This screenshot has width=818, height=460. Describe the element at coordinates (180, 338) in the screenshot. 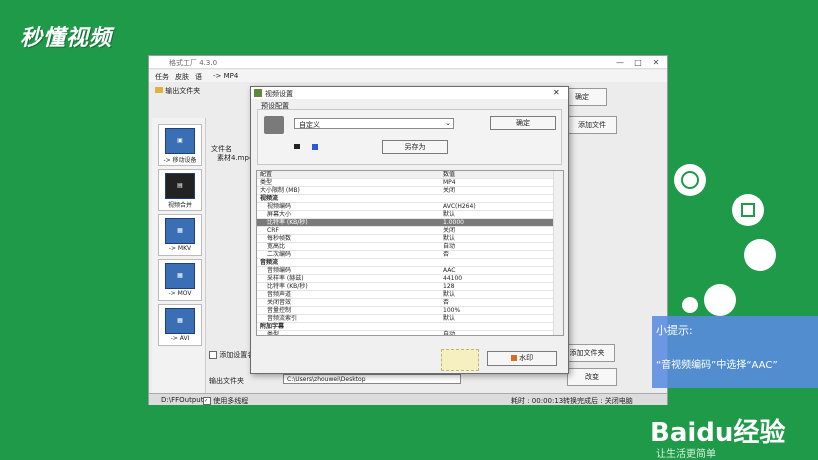

I see `sidebar-item-label: -> AVI` at that location.